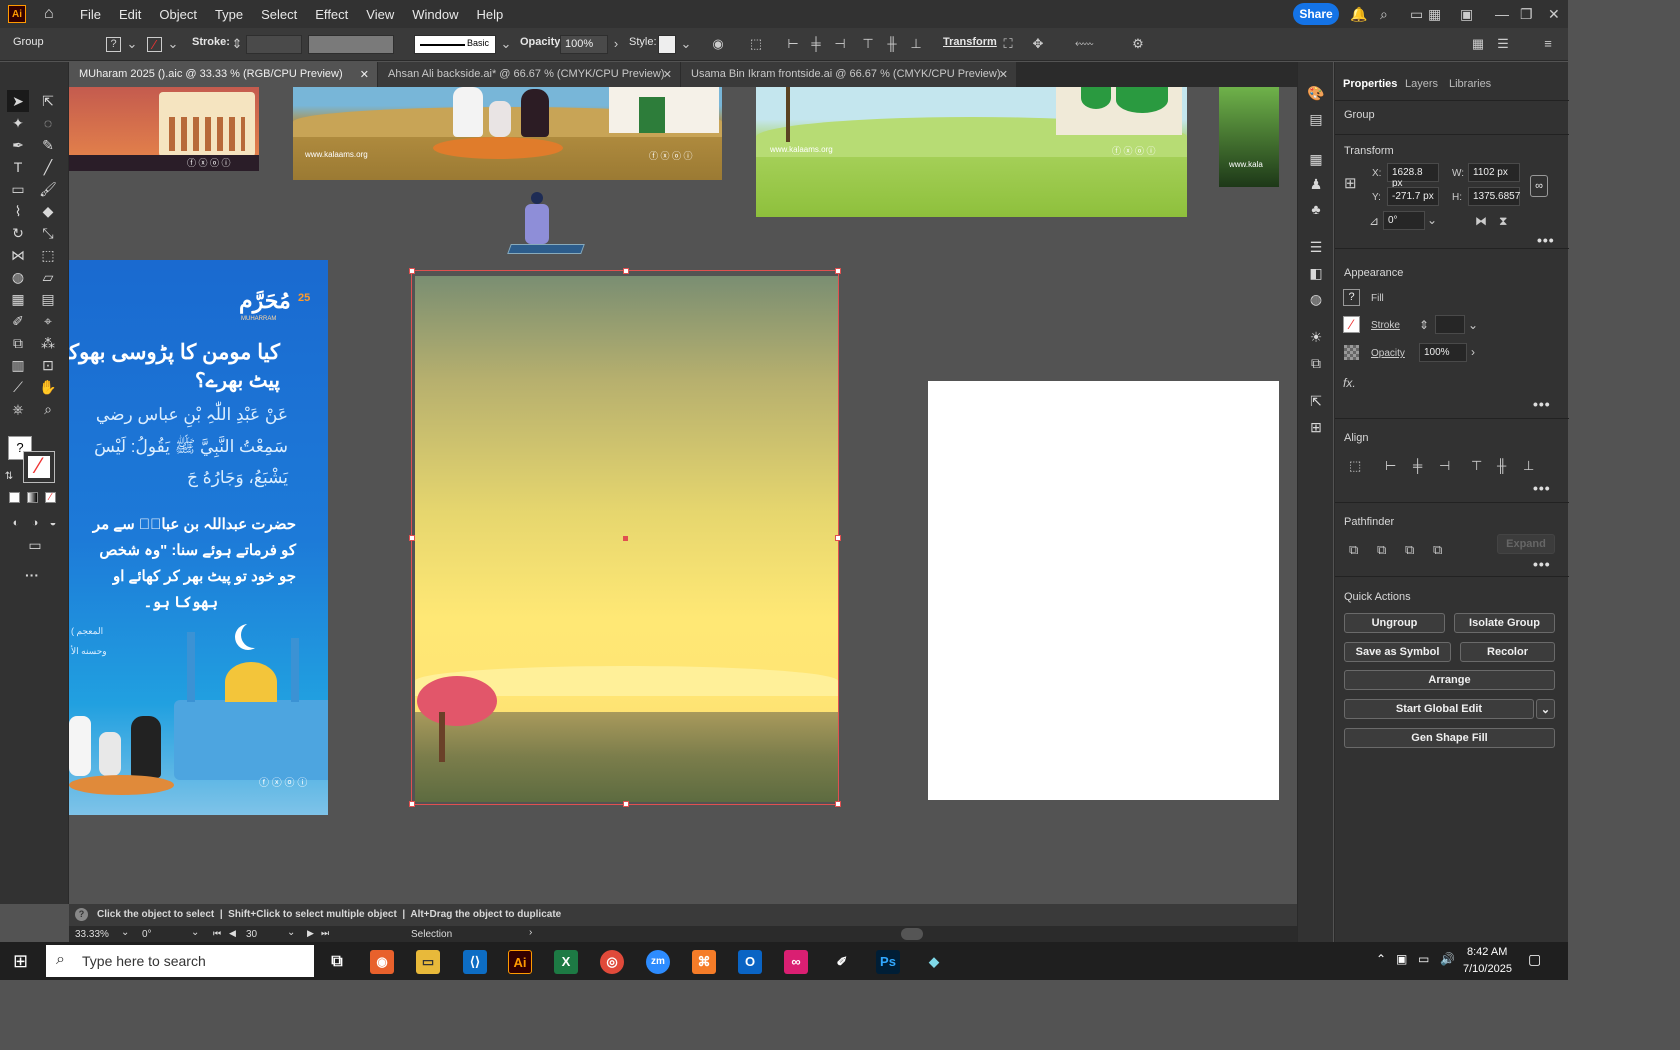 The width and height of the screenshot is (1680, 1050). Describe the element at coordinates (1316, 119) in the screenshot. I see `document-icon: ▤` at that location.